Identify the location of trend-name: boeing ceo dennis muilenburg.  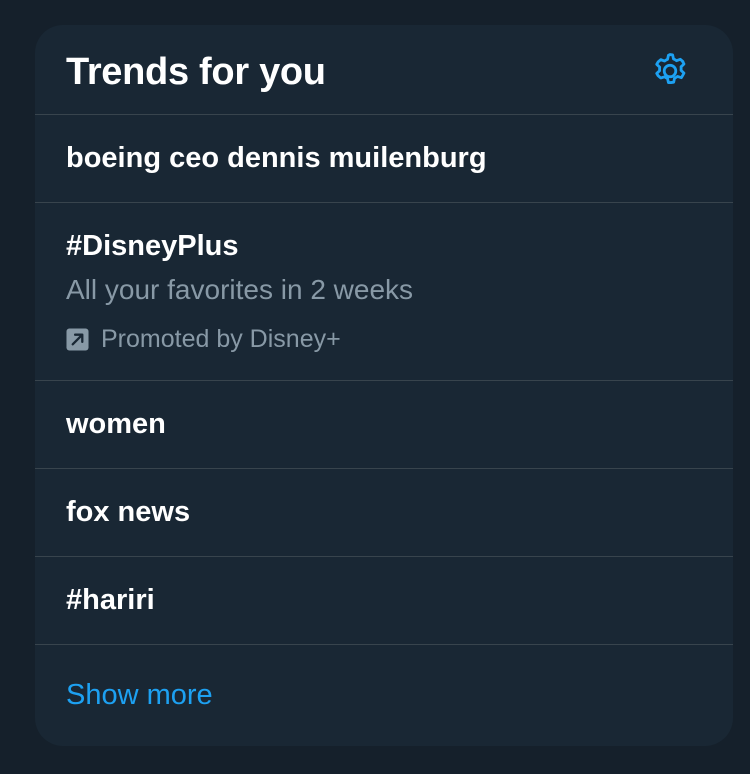
(276, 158).